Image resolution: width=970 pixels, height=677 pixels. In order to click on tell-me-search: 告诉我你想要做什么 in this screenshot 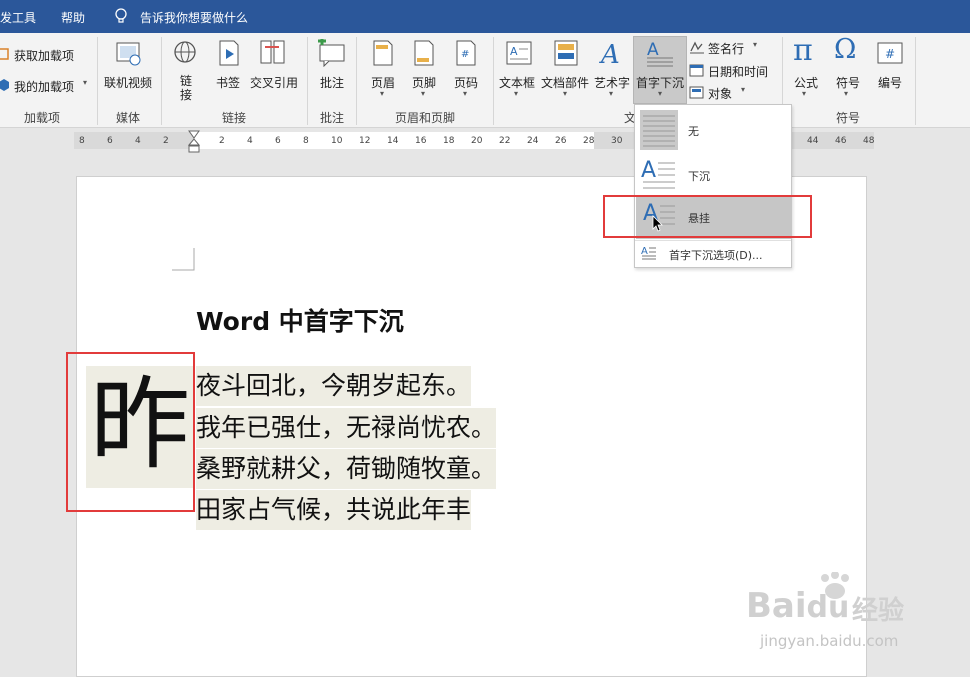, I will do `click(194, 17)`.